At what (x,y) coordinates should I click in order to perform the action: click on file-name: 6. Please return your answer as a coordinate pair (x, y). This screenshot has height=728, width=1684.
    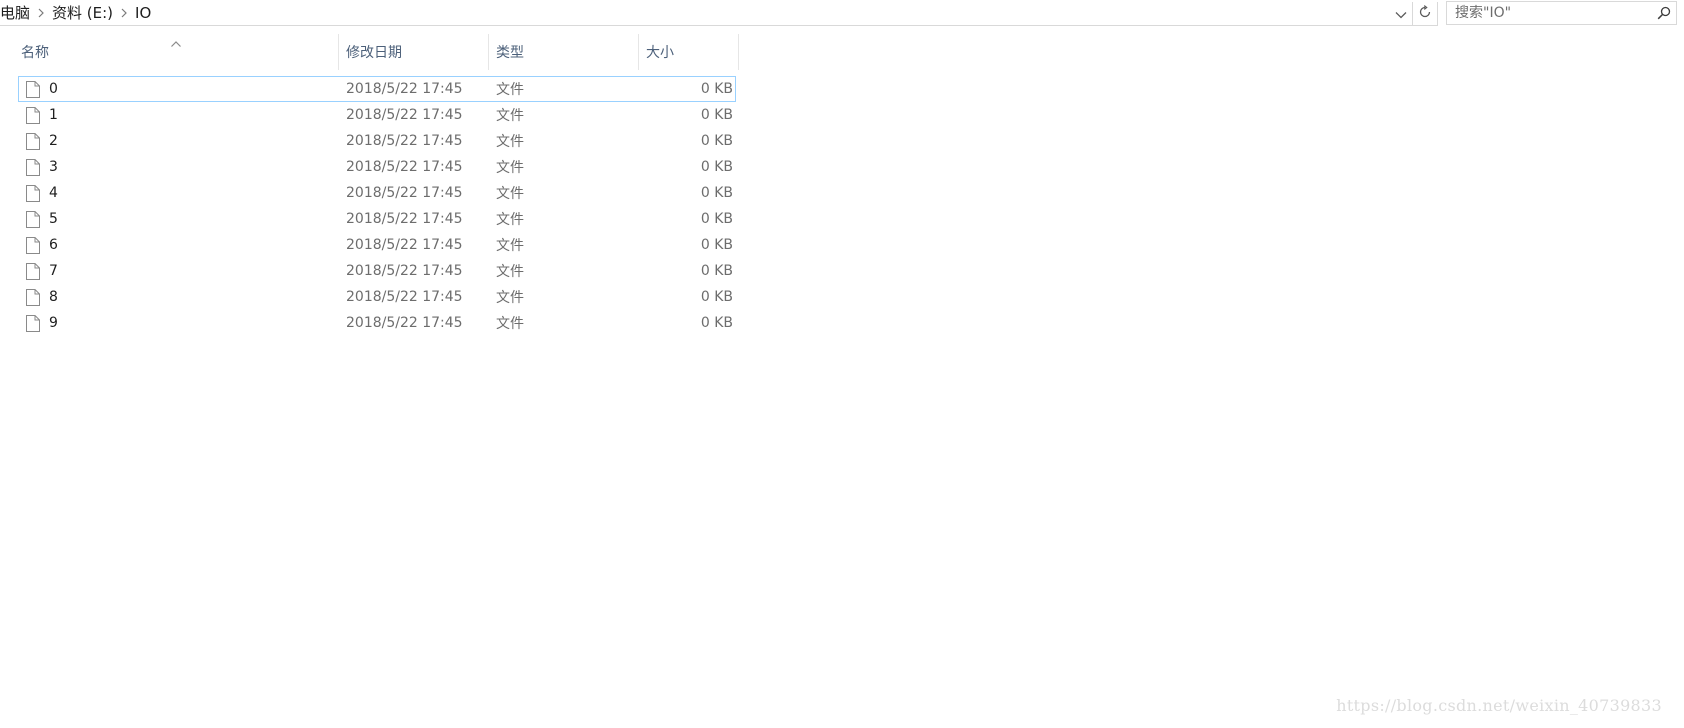
    Looking at the image, I should click on (53, 245).